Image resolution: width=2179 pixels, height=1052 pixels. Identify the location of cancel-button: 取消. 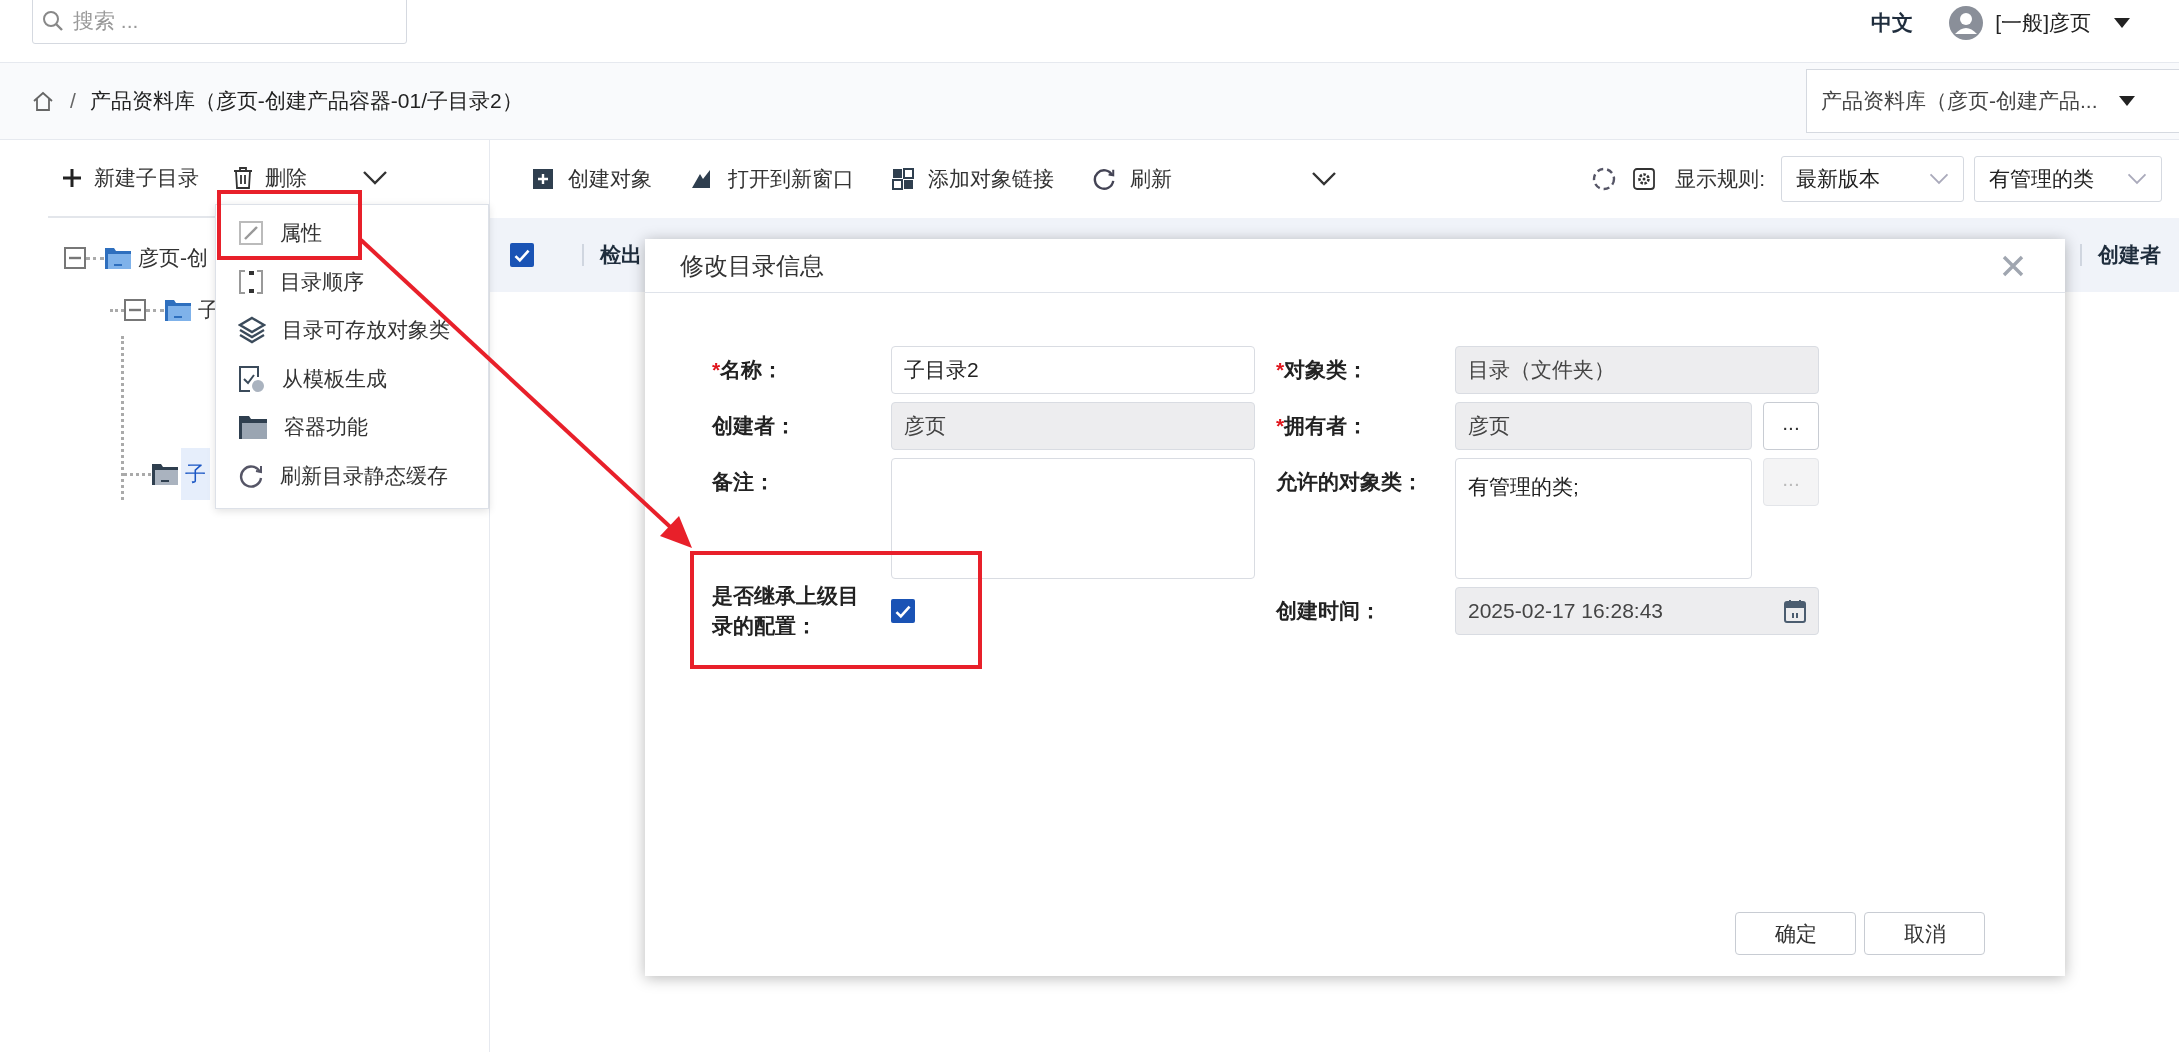
(1924, 933).